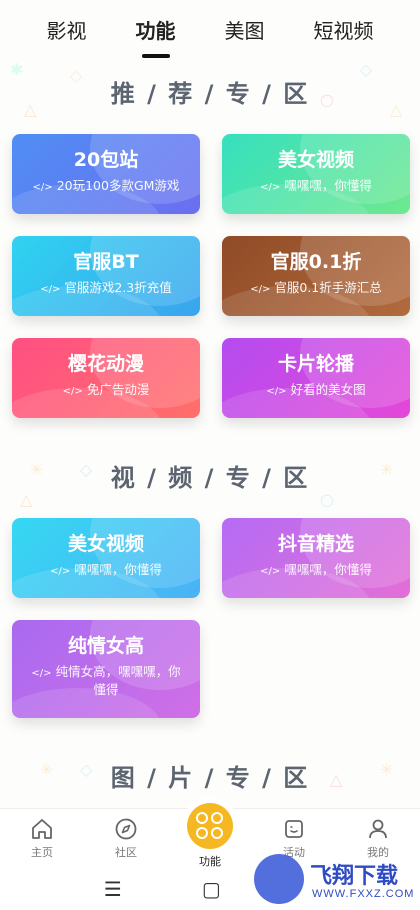  I want to click on section-title-pictures: 图 / 片 / 专 / 区, so click(210, 778).